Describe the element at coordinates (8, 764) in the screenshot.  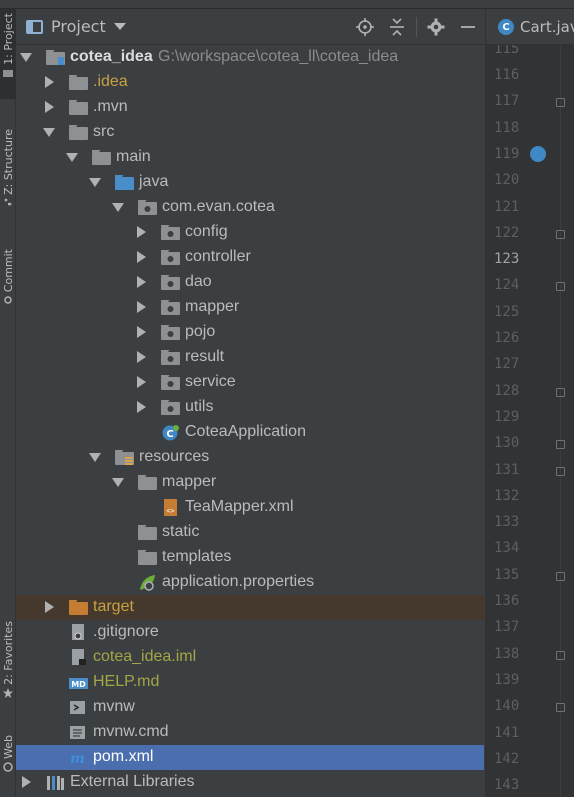
I see `tool-tab-web: Web` at that location.